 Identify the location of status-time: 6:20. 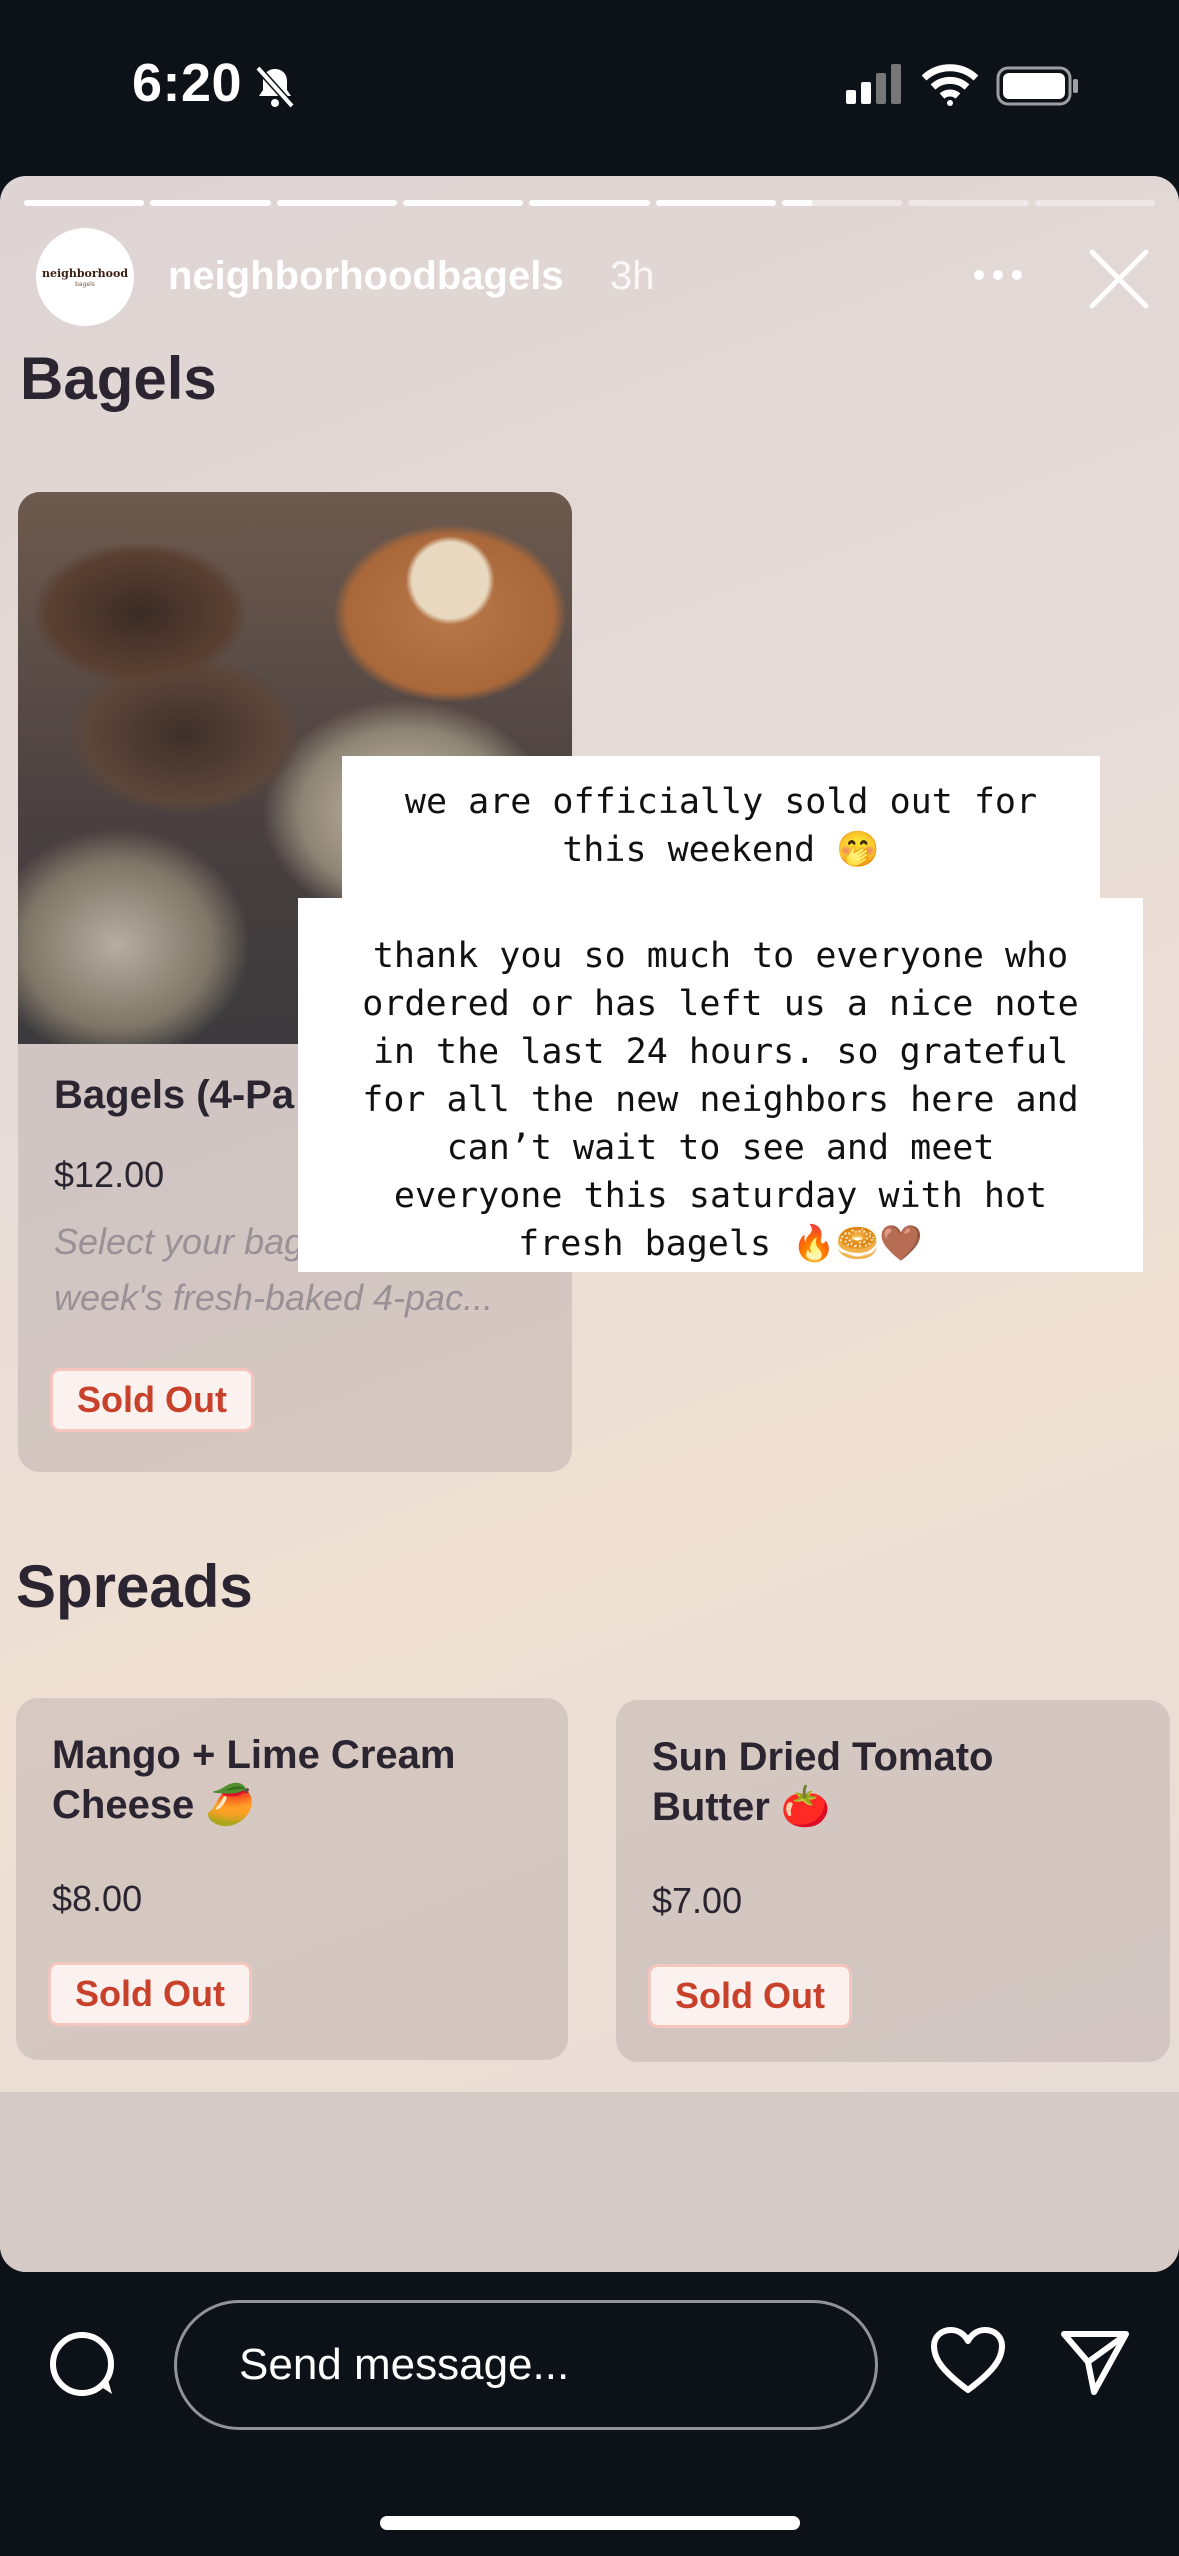
(187, 83).